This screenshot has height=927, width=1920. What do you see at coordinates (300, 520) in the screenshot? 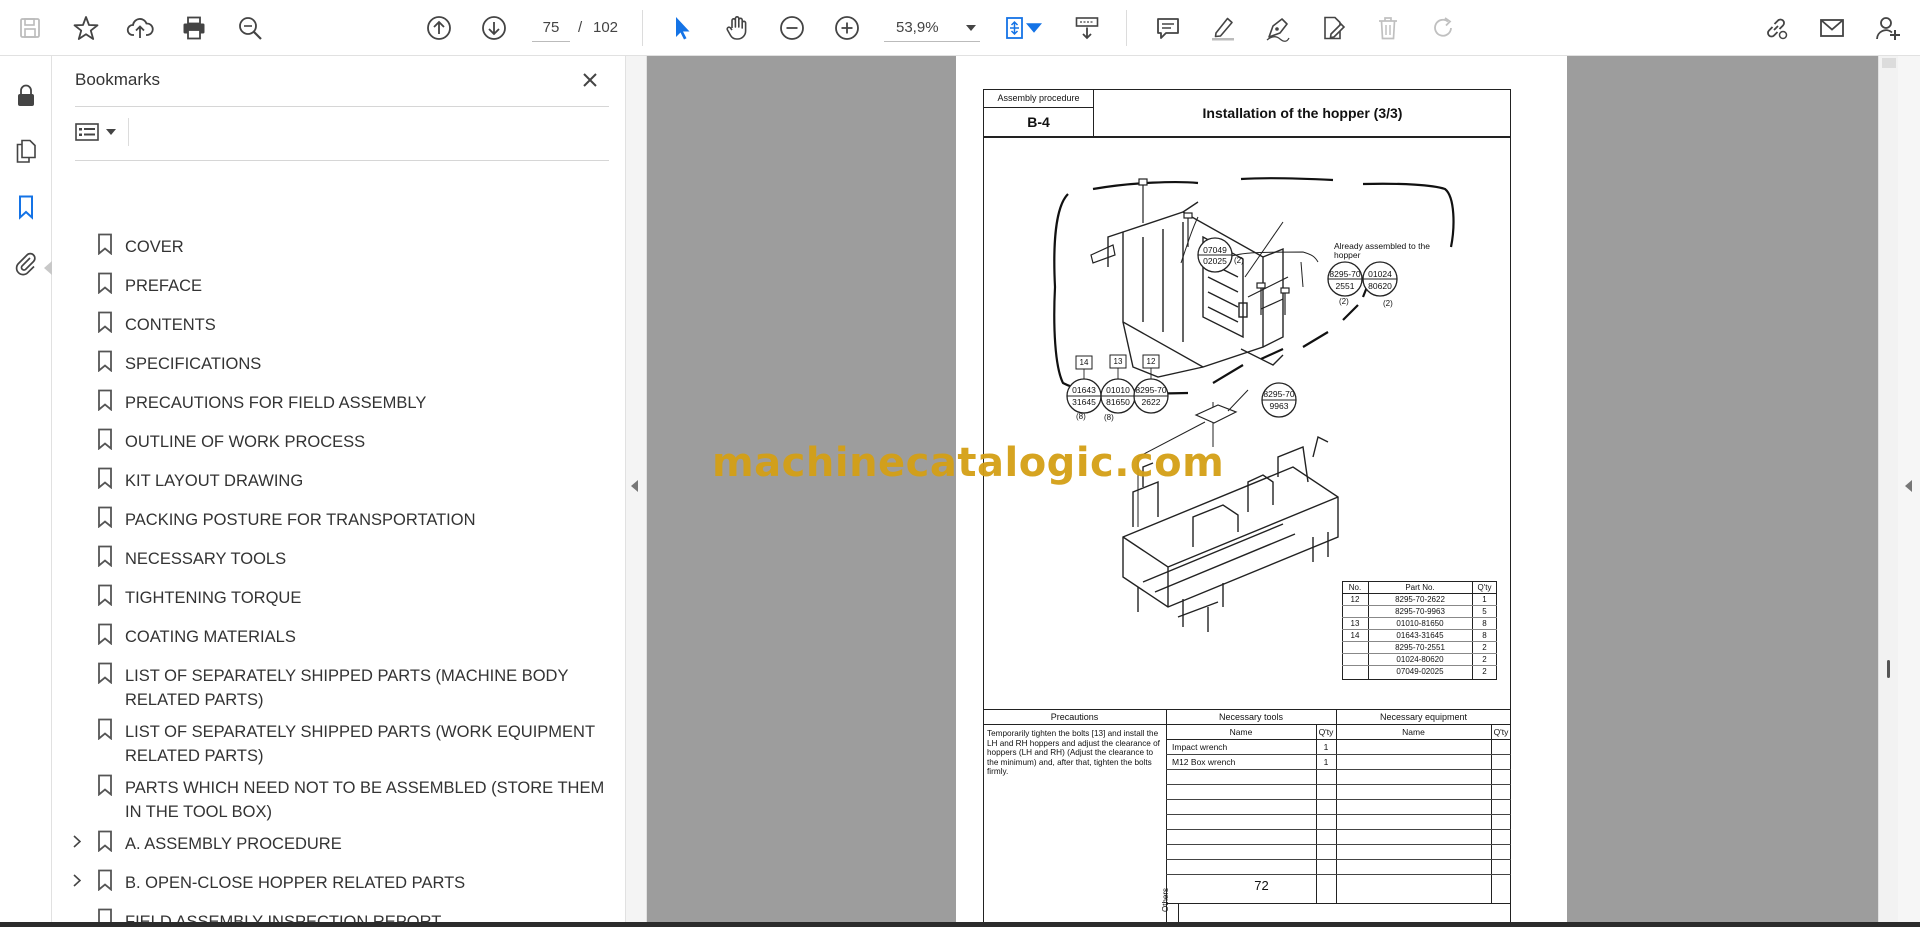
I see `bookmark-label: PACKING POSTURE FOR TRANSPORTATION` at bounding box center [300, 520].